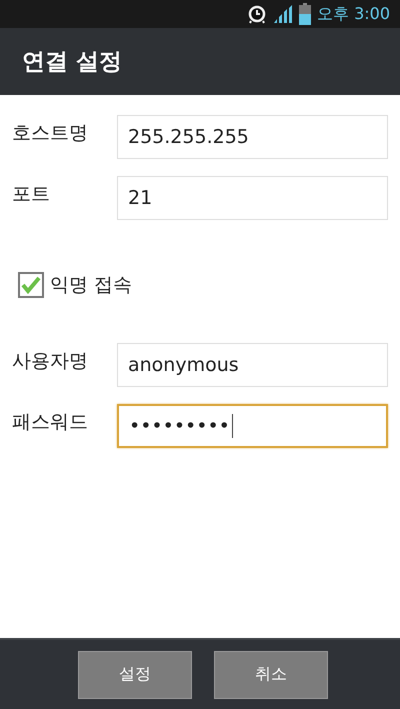  Describe the element at coordinates (72, 62) in the screenshot. I see `screen-title: 연결 설정` at that location.